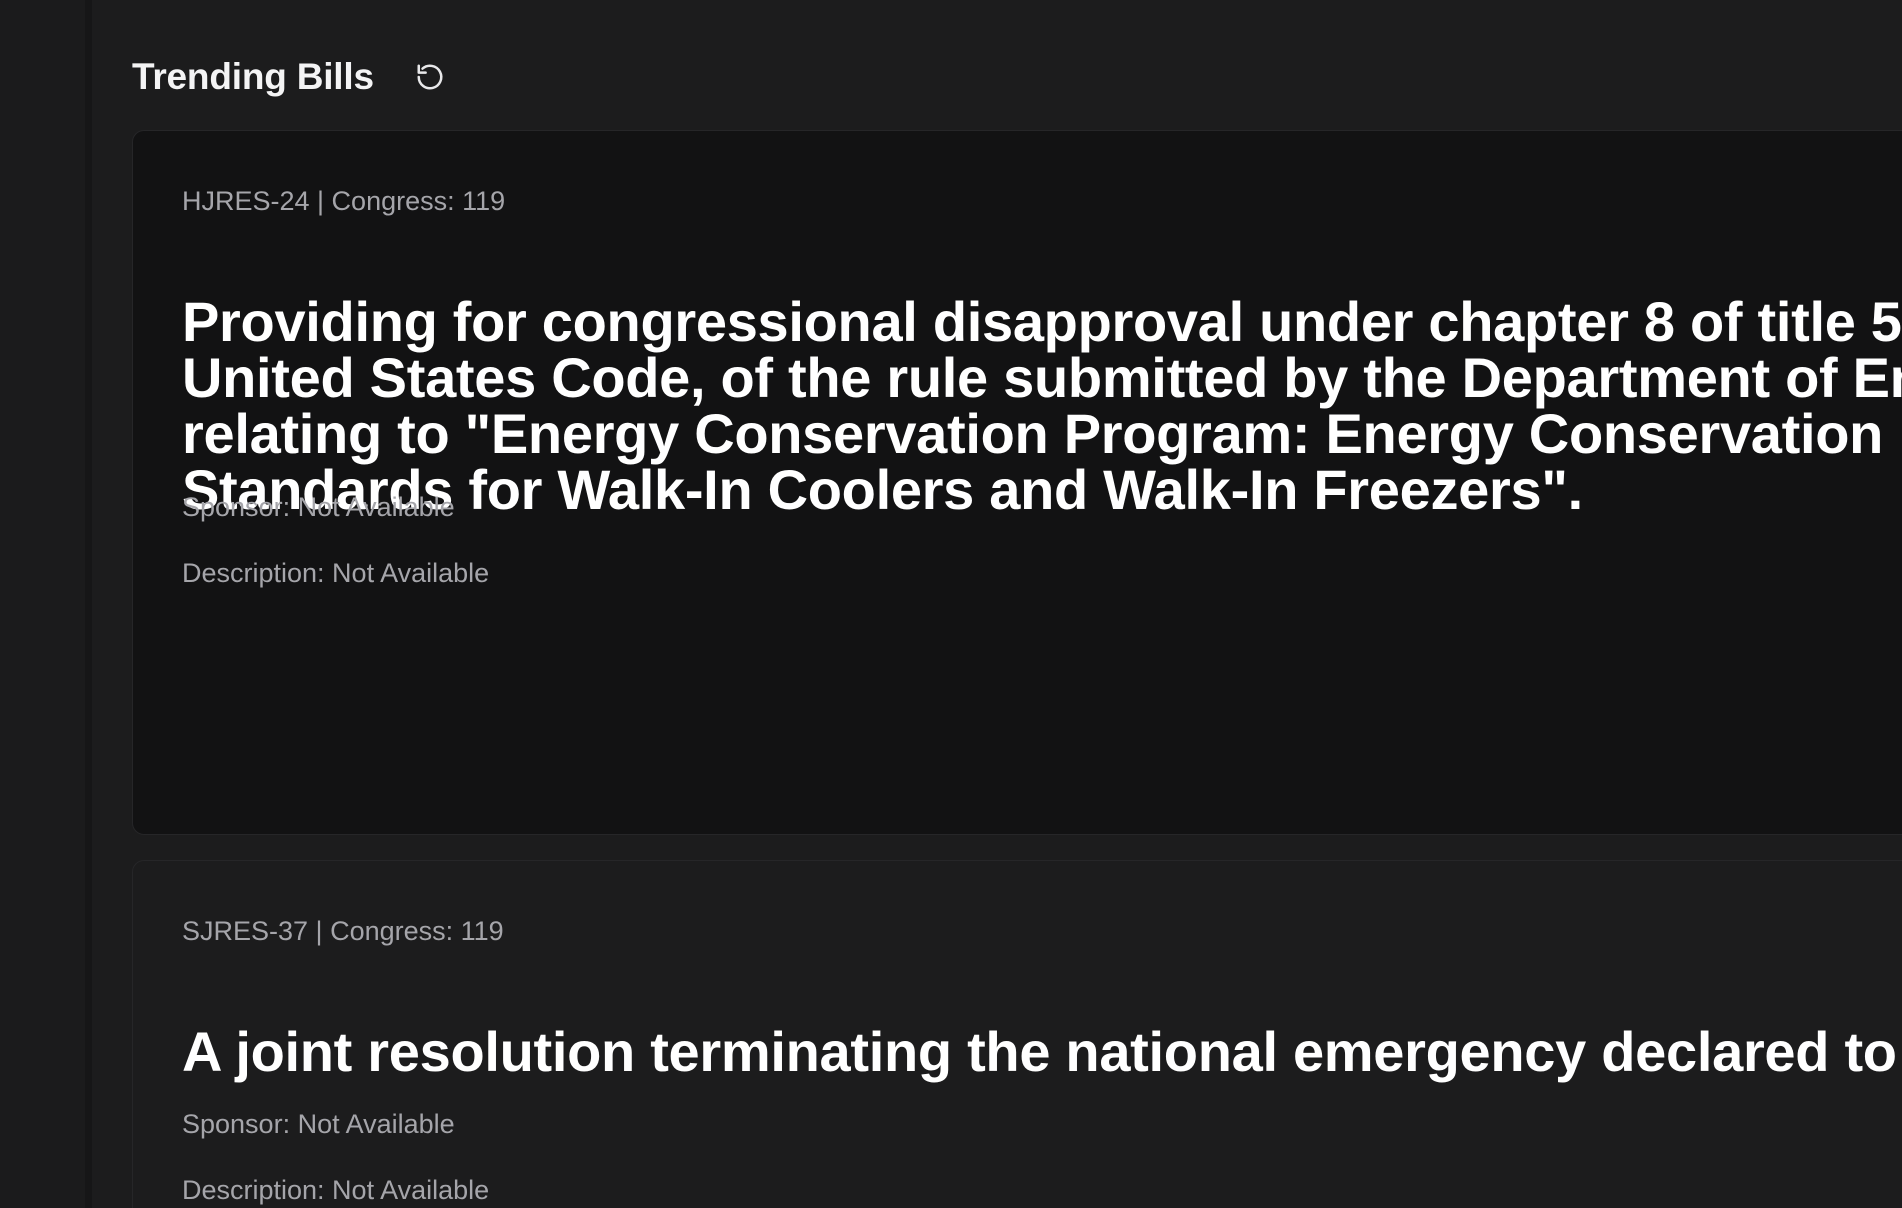 Image resolution: width=1902 pixels, height=1208 pixels. Describe the element at coordinates (253, 76) in the screenshot. I see `page-title: Trending Bills` at that location.